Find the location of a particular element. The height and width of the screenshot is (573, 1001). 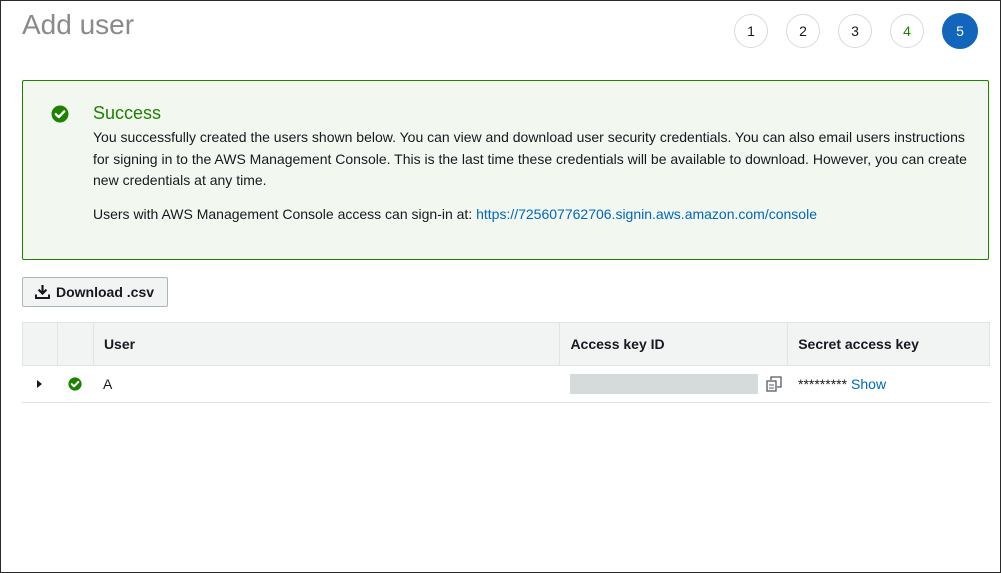

access-key-redacted is located at coordinates (664, 384).